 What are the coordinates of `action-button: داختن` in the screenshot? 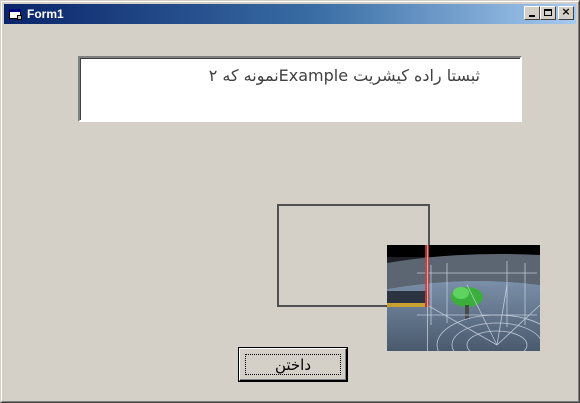 It's located at (293, 364).